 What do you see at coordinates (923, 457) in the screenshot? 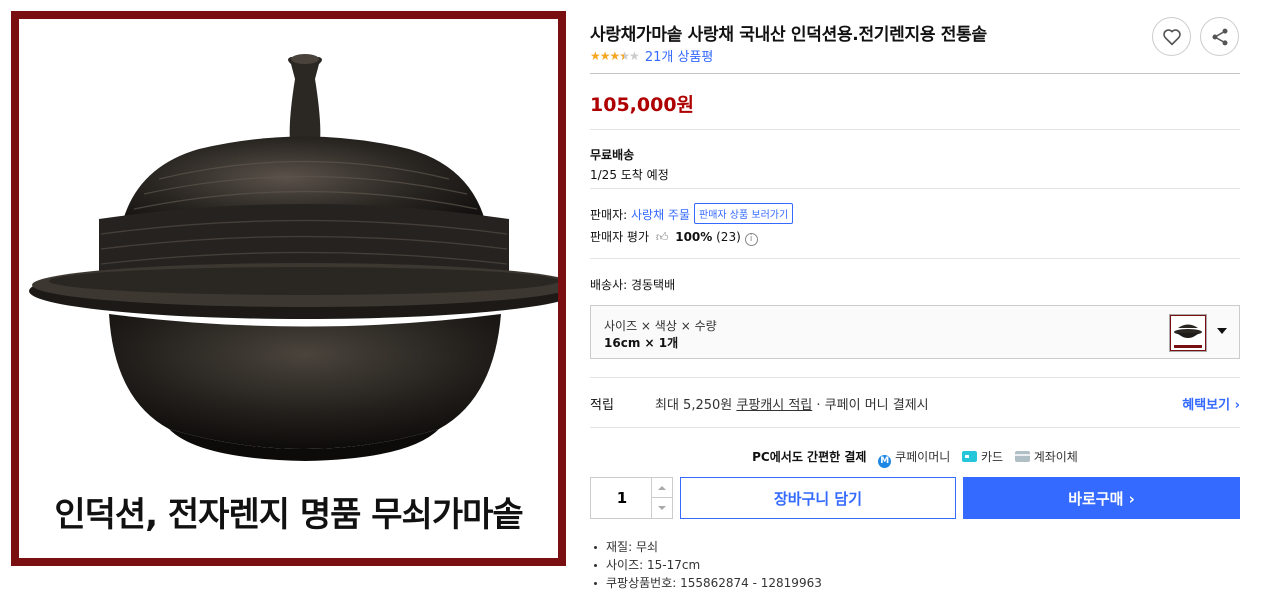
I see `coupay-label: 쿠페이머니` at bounding box center [923, 457].